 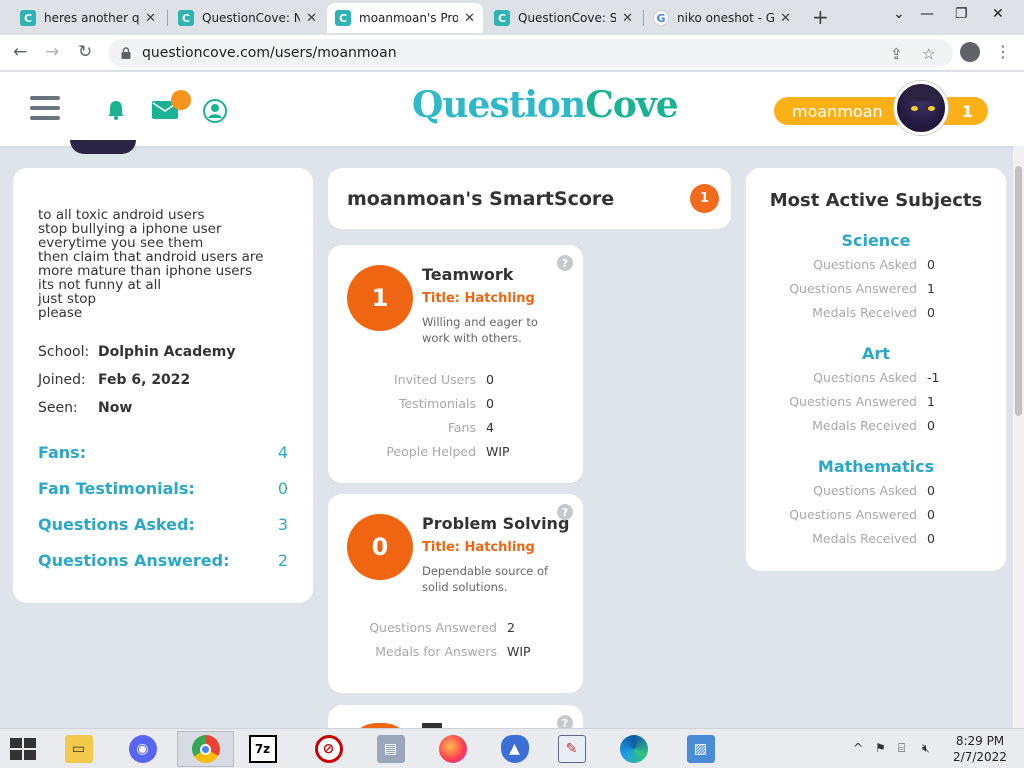 I want to click on minimize-icon: —, so click(x=927, y=14).